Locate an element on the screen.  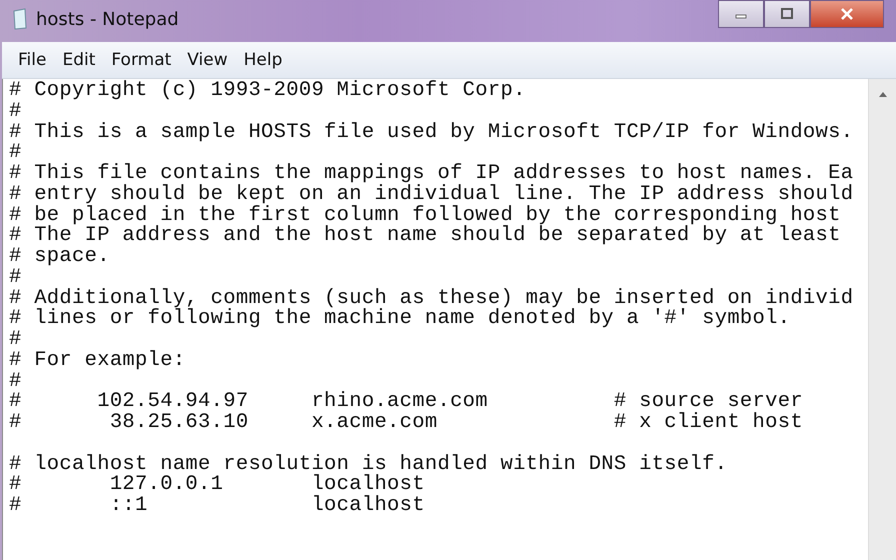
menu-item: Format is located at coordinates (141, 60).